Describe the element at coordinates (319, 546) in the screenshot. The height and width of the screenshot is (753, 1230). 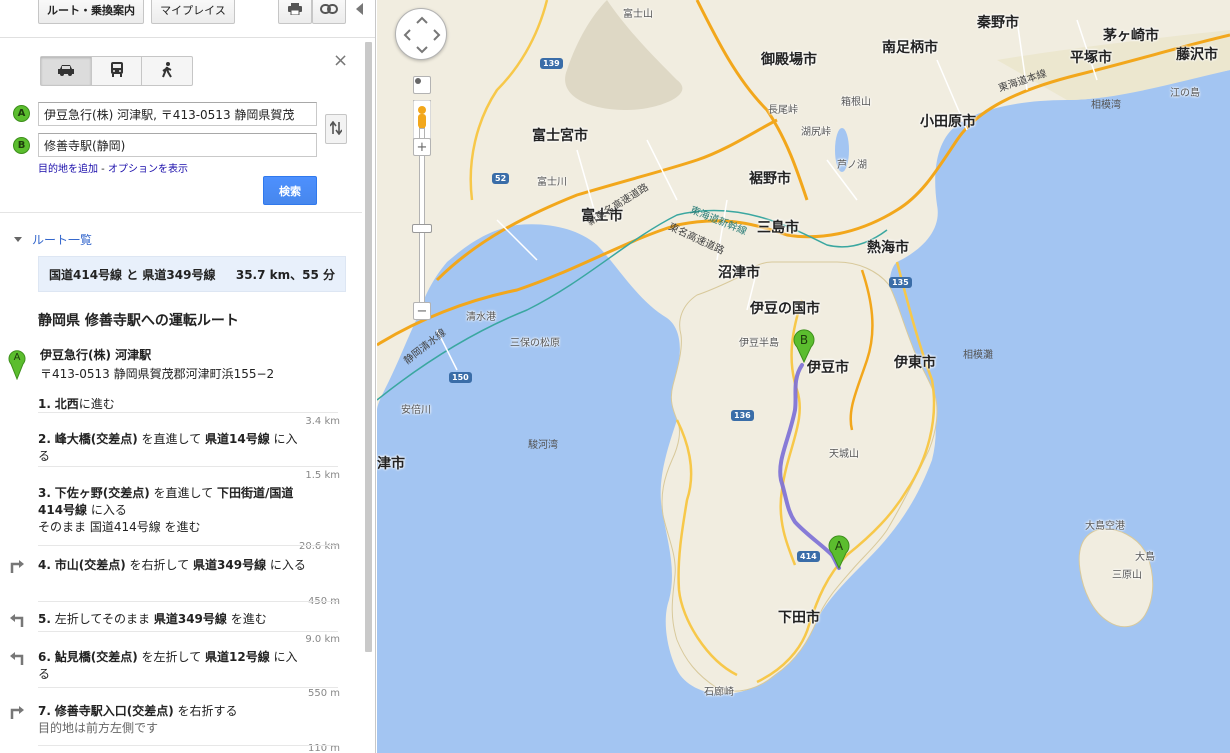
I see `step-distance: 20.6 km` at that location.